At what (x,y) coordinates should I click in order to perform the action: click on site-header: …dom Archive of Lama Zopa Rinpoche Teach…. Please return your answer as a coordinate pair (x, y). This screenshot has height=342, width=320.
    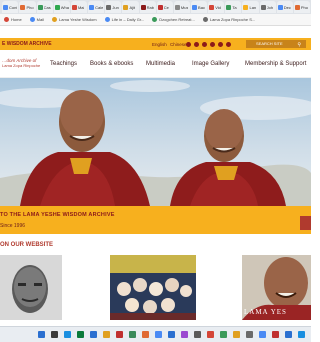
    Looking at the image, I should click on (155, 64).